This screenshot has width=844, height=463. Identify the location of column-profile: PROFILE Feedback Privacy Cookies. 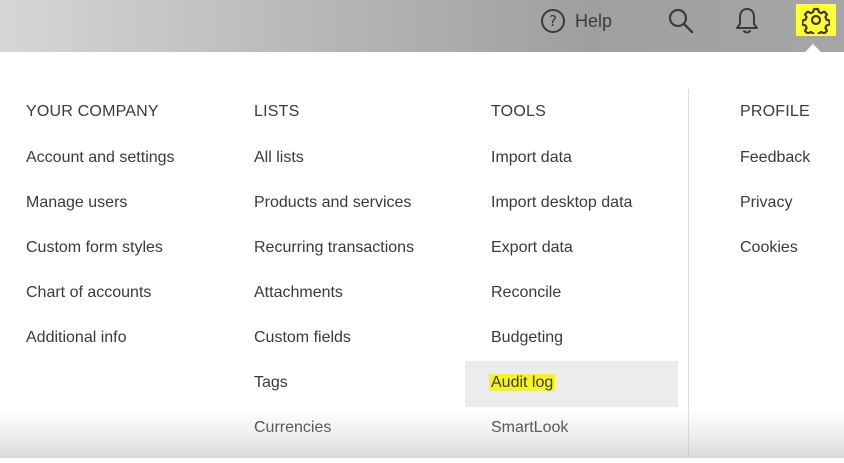
(775, 192).